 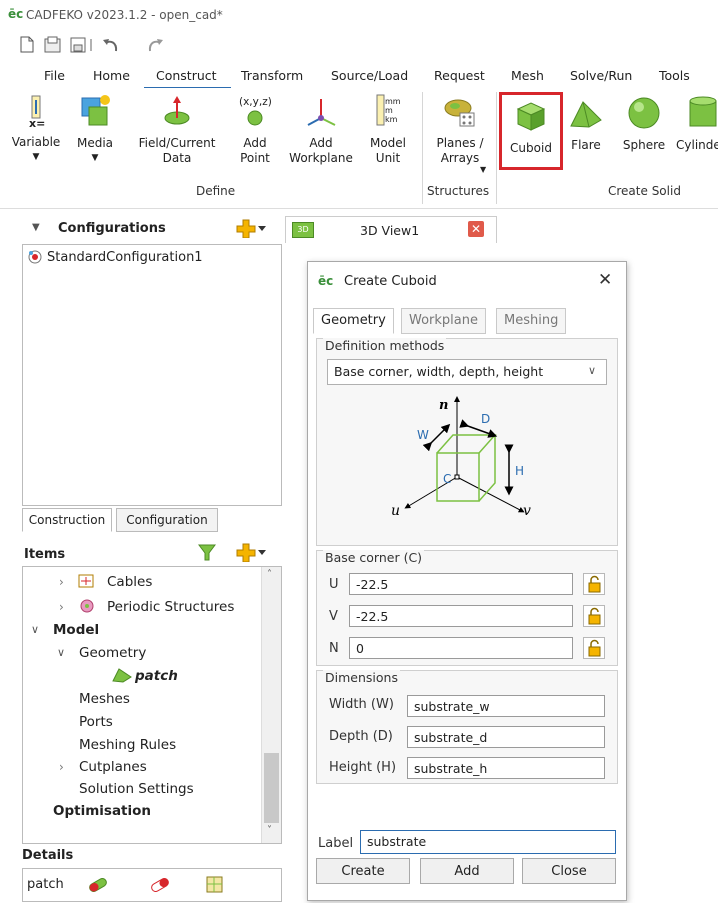 I want to click on tab-construction: Construction, so click(x=67, y=520).